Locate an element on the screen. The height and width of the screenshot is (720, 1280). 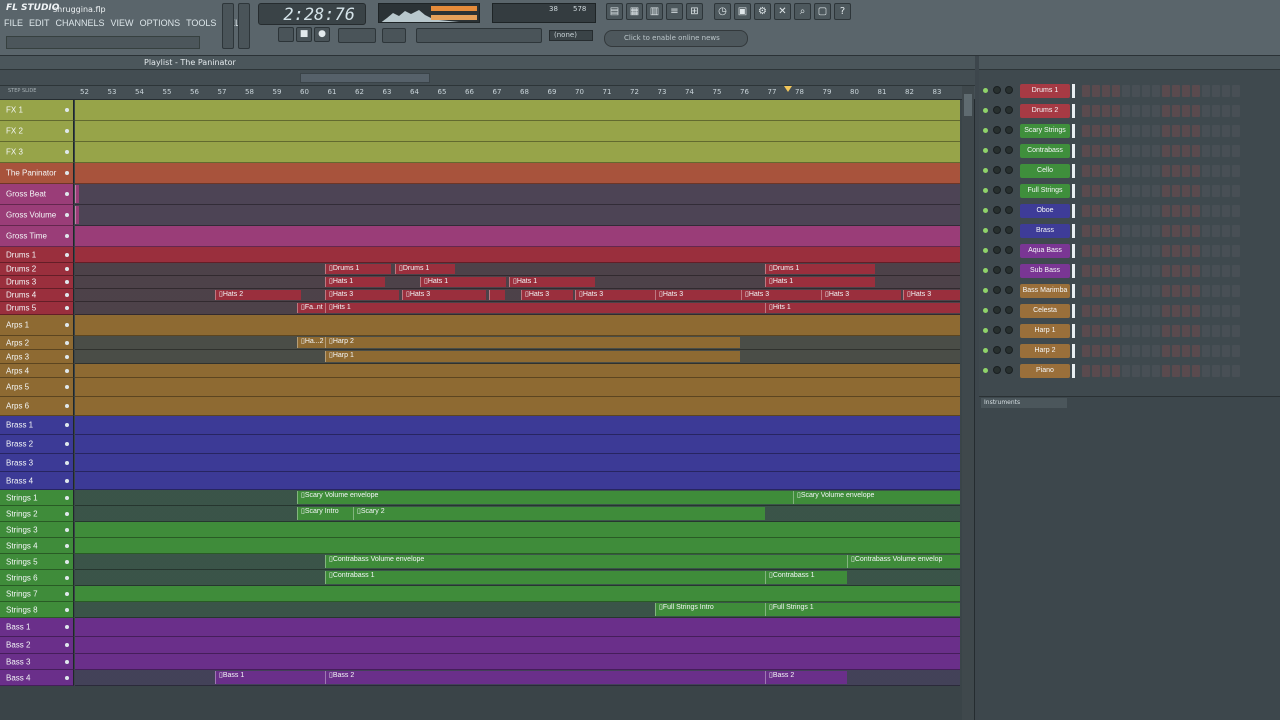
menu-view: VIEW is located at coordinates (122, 23).